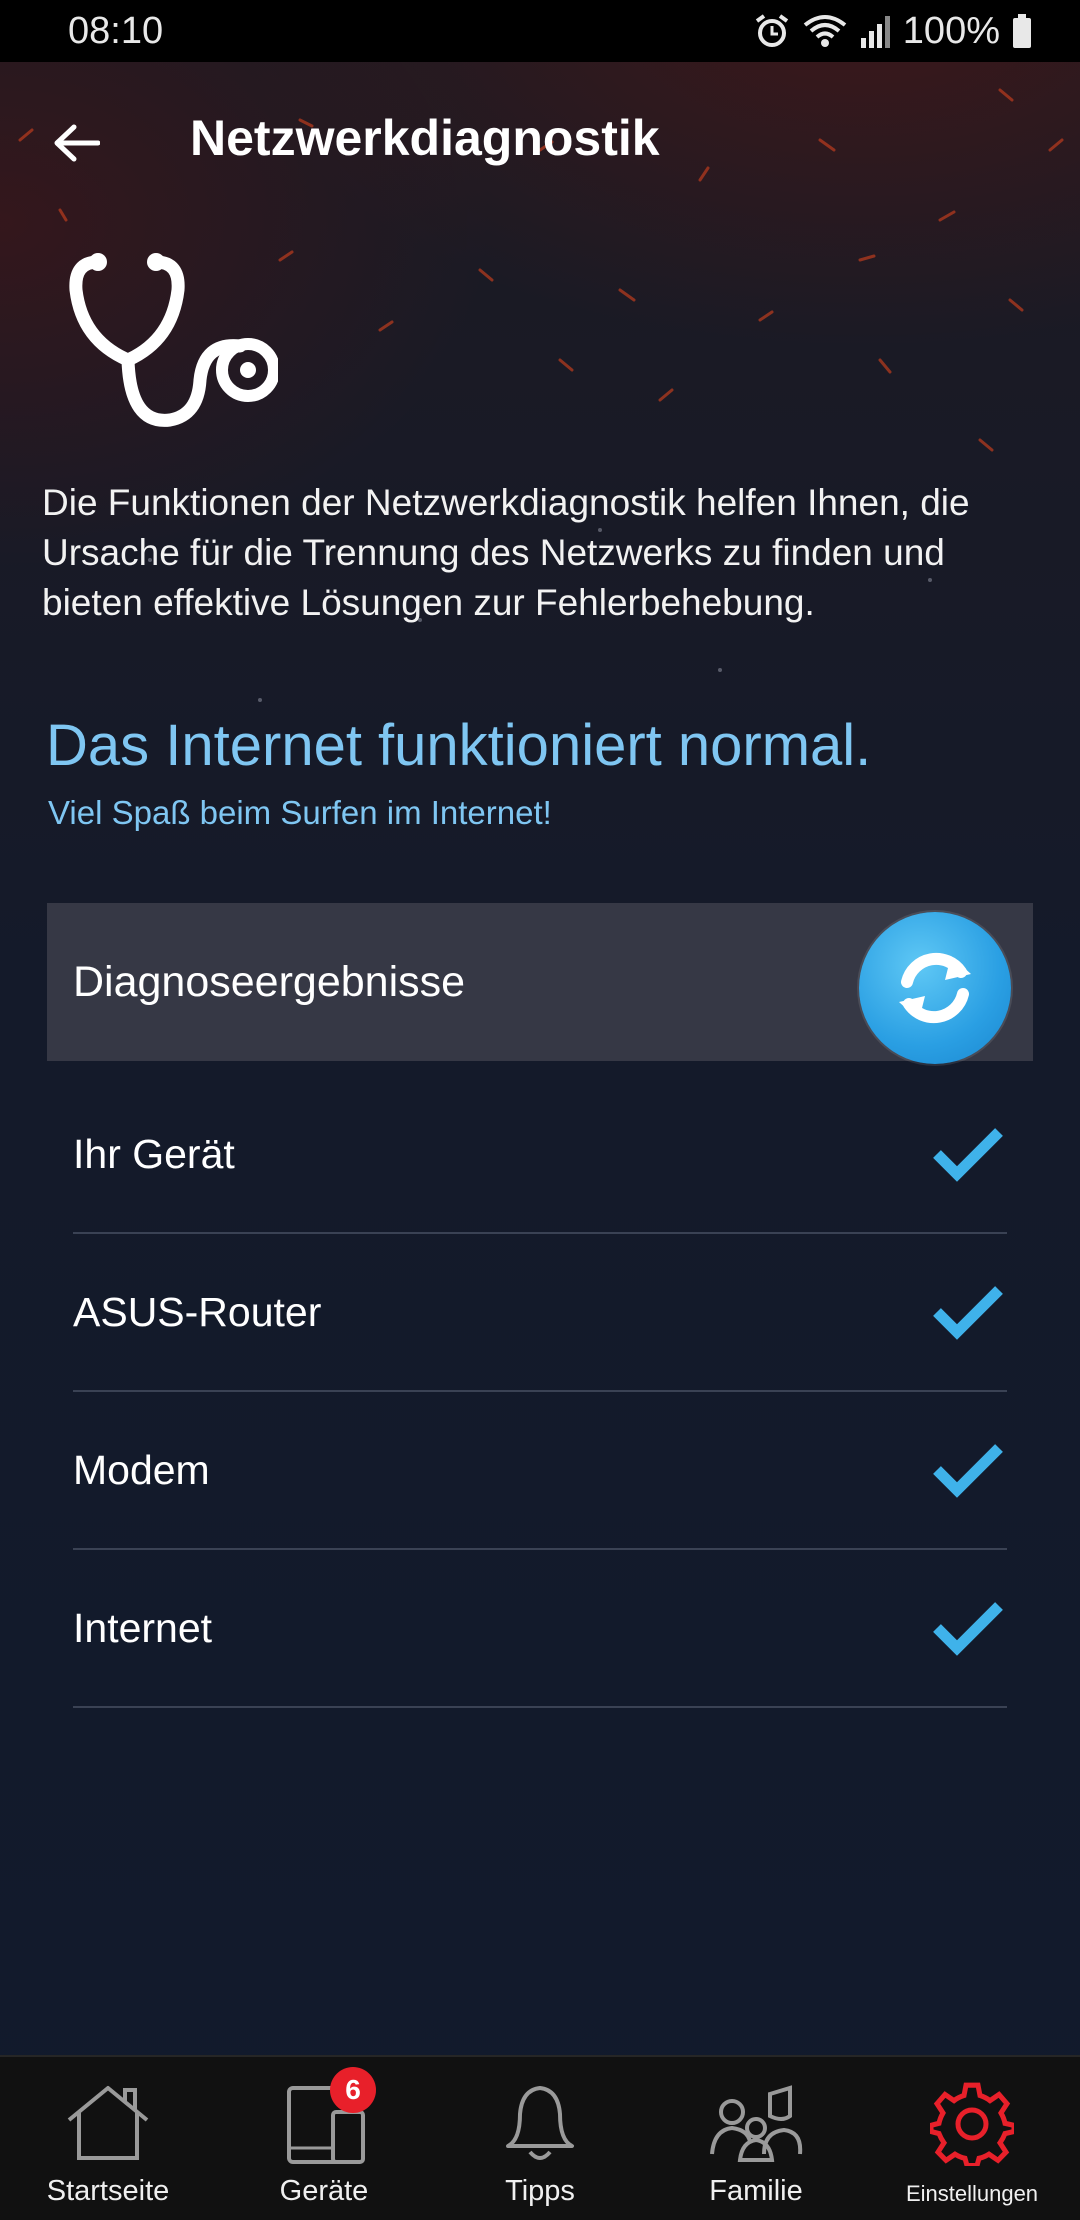 The width and height of the screenshot is (1080, 2220). I want to click on nav-label-tips: Tipps, so click(540, 2191).